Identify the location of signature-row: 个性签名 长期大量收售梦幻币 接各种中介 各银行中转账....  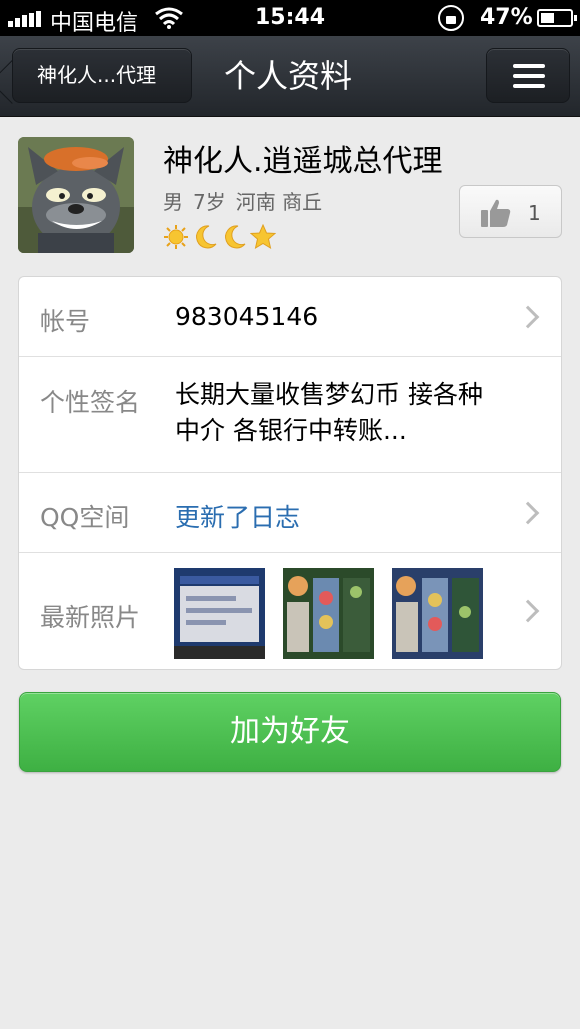
(290, 415).